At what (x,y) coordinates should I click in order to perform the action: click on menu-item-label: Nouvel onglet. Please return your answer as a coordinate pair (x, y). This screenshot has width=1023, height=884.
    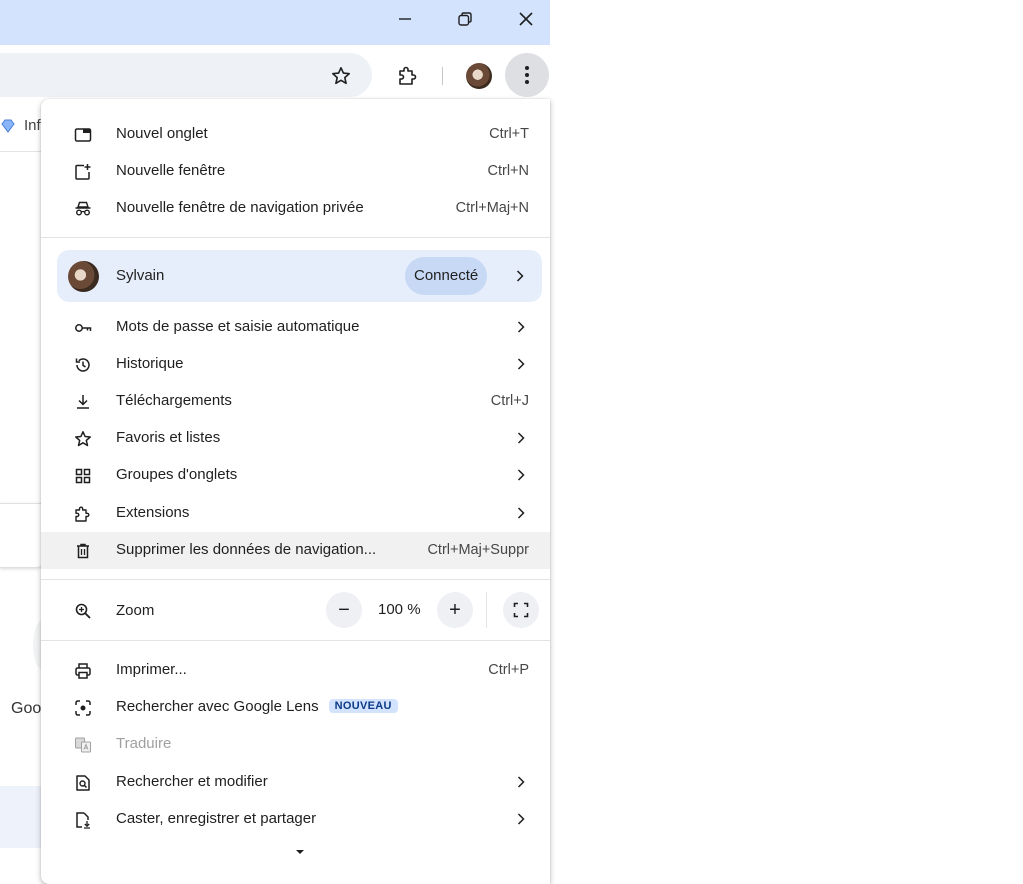
    Looking at the image, I should click on (162, 133).